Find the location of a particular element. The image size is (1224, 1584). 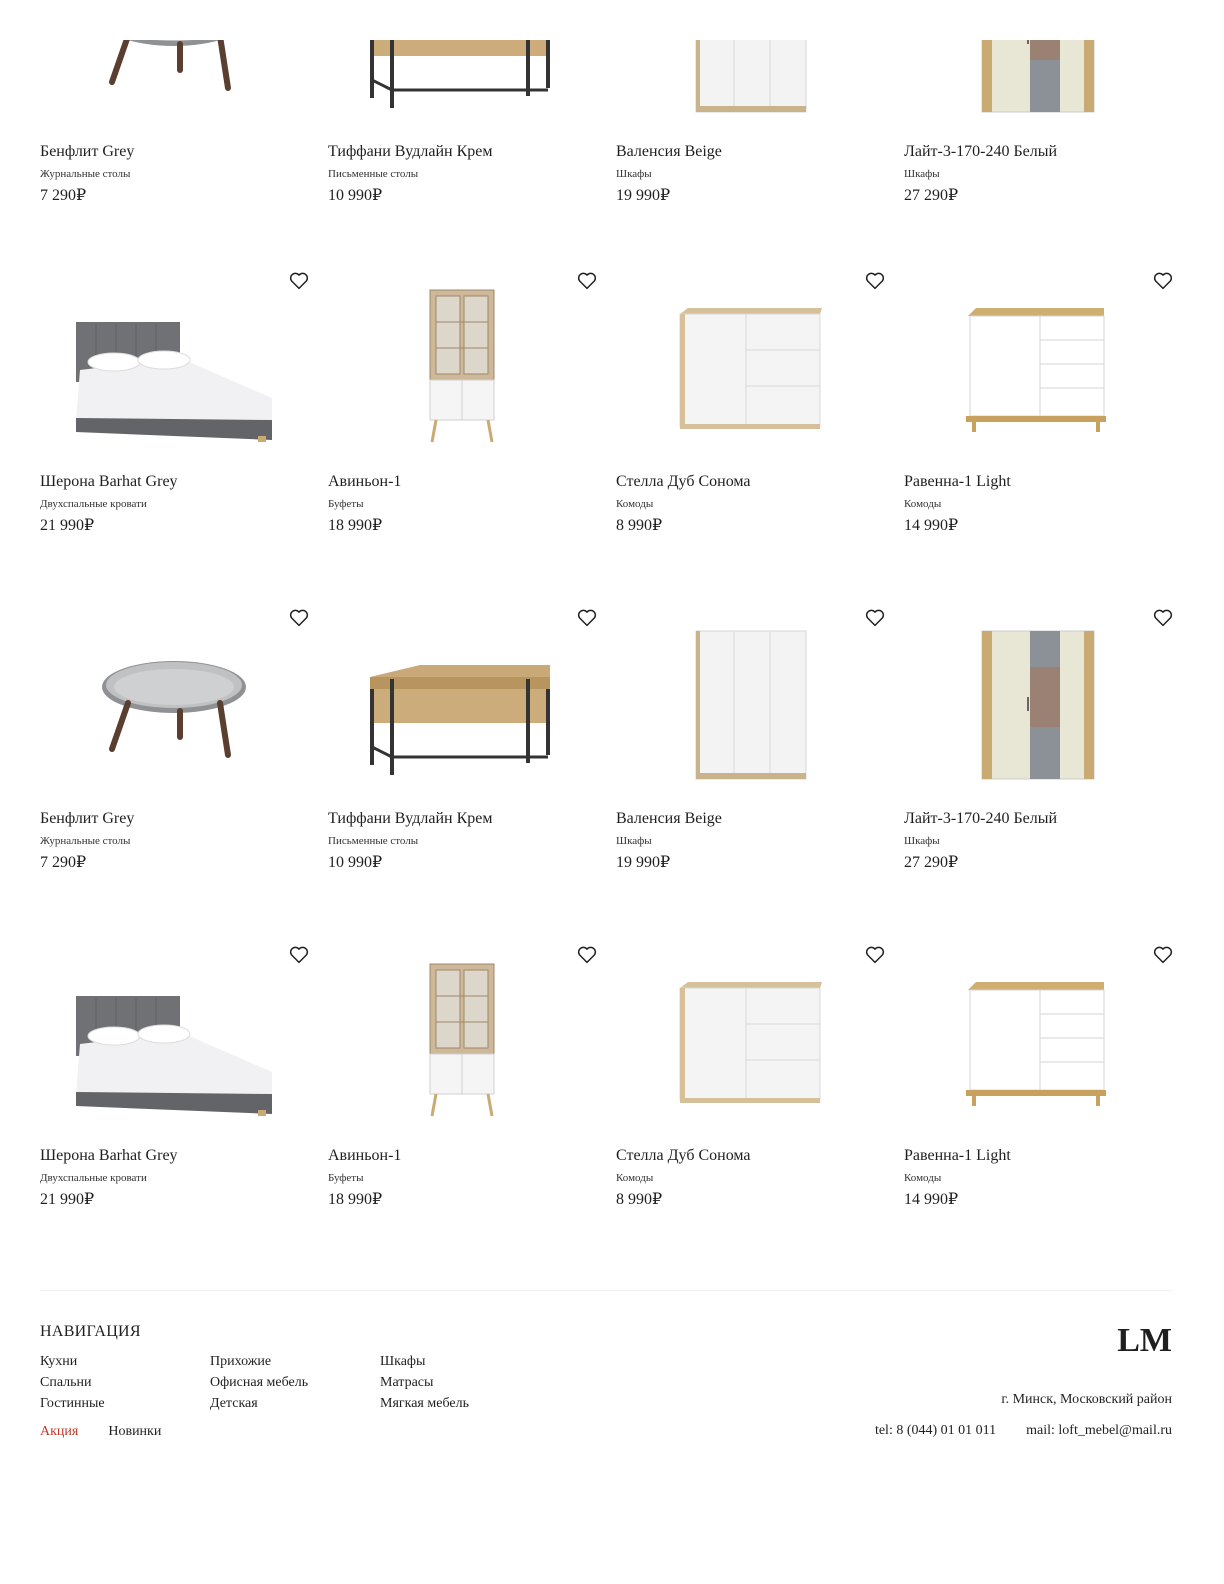

nav-link-wardrobes: Шкафы is located at coordinates (465, 1361).